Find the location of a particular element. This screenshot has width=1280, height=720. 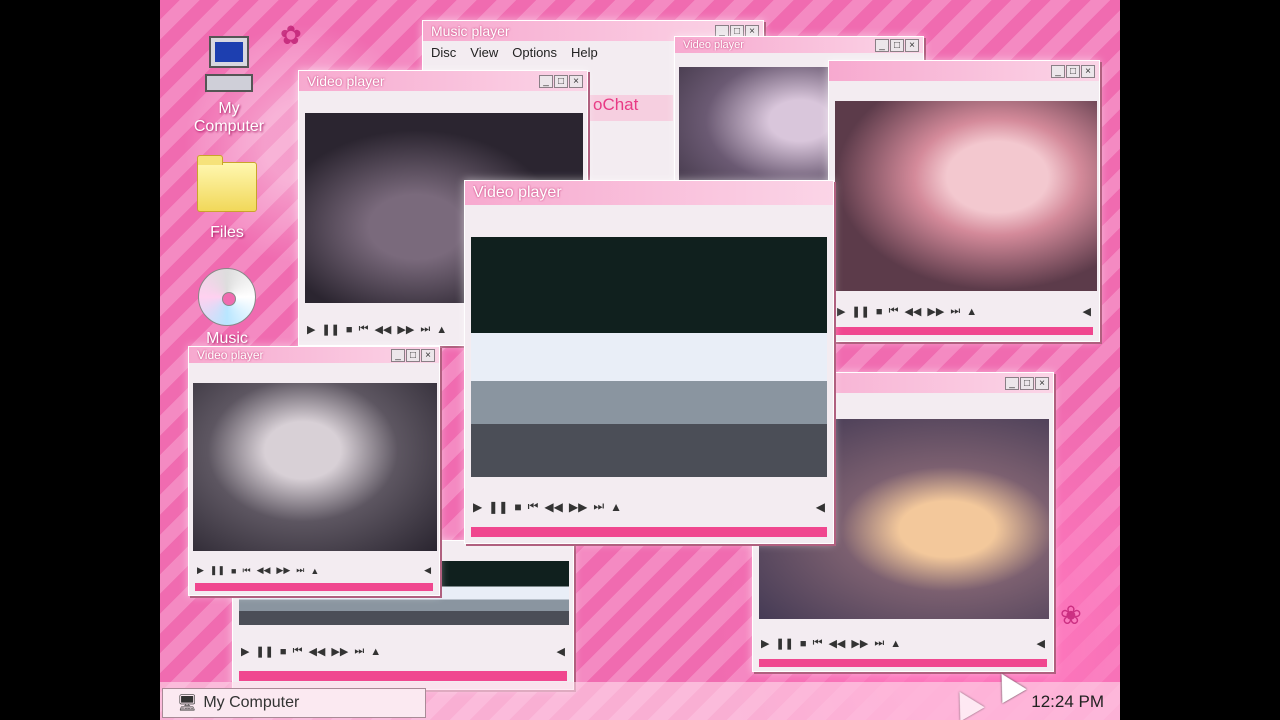

taskbar-button-label: My Computer is located at coordinates (251, 702).